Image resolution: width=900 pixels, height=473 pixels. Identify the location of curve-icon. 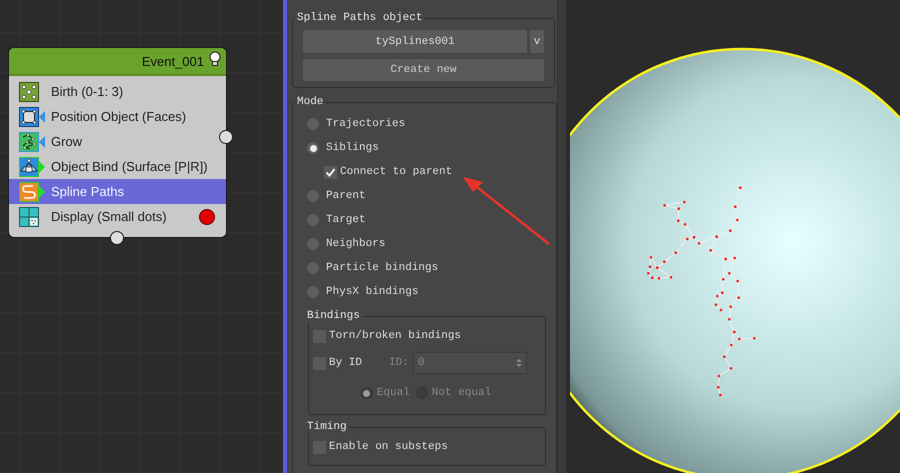
(29, 192).